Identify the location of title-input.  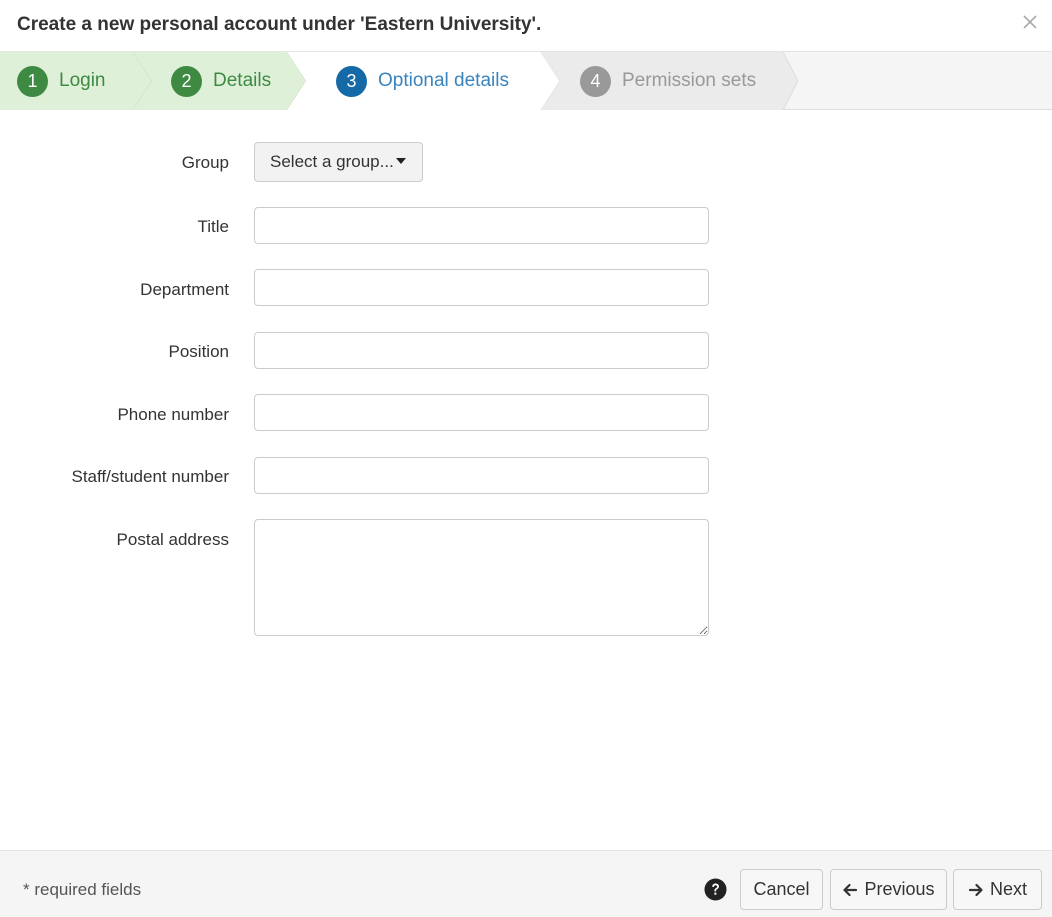
(481, 225).